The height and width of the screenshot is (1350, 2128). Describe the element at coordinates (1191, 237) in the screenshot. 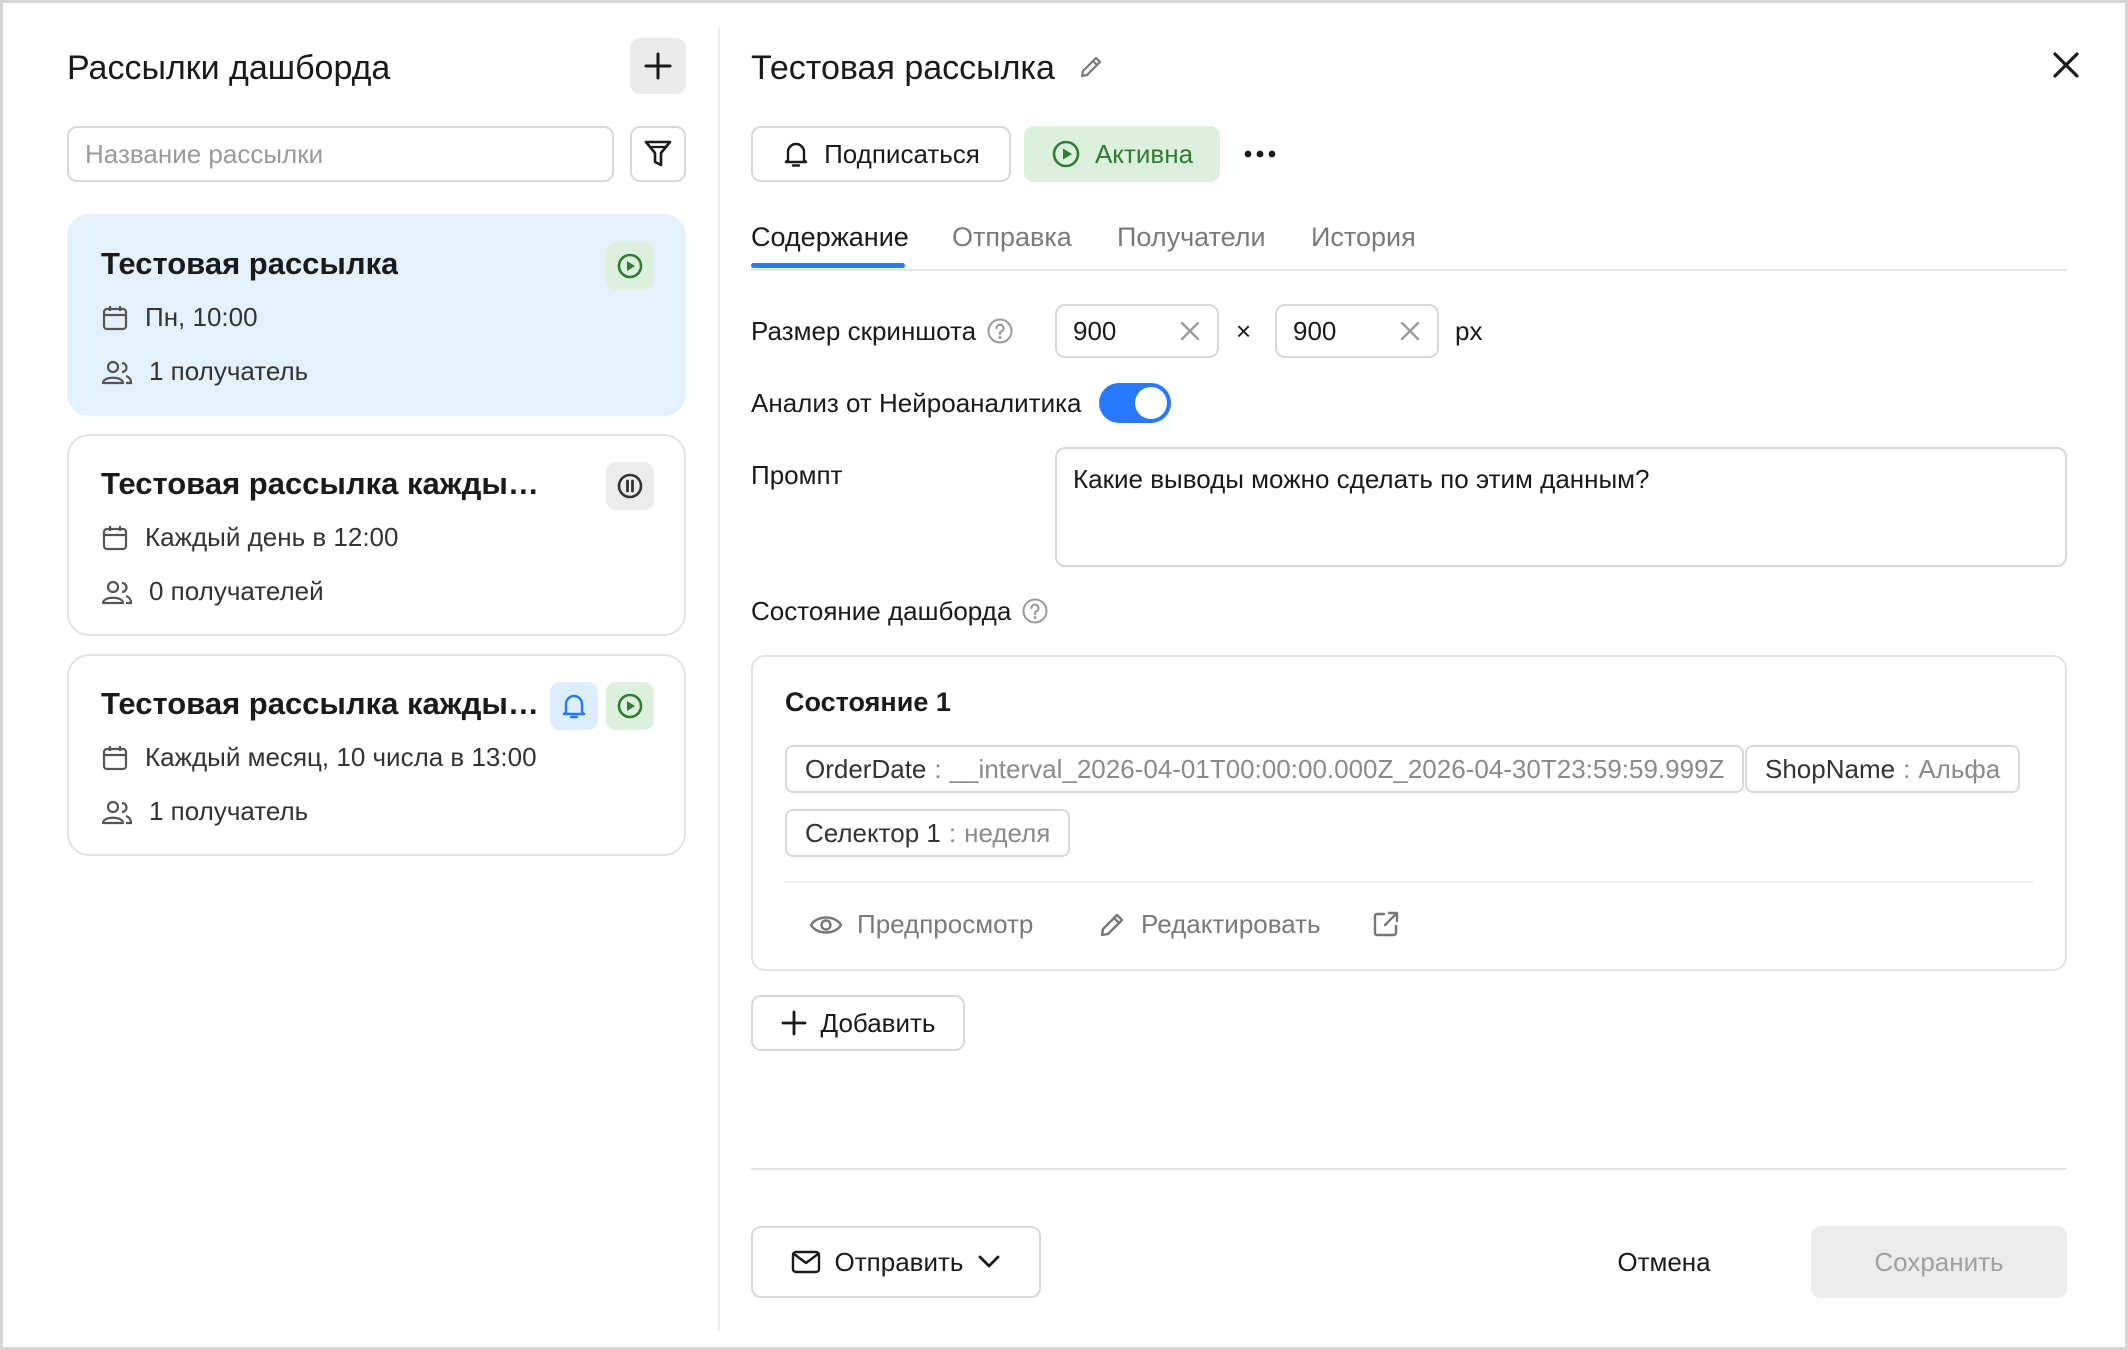

I see `tab-recipients: Получатели` at that location.